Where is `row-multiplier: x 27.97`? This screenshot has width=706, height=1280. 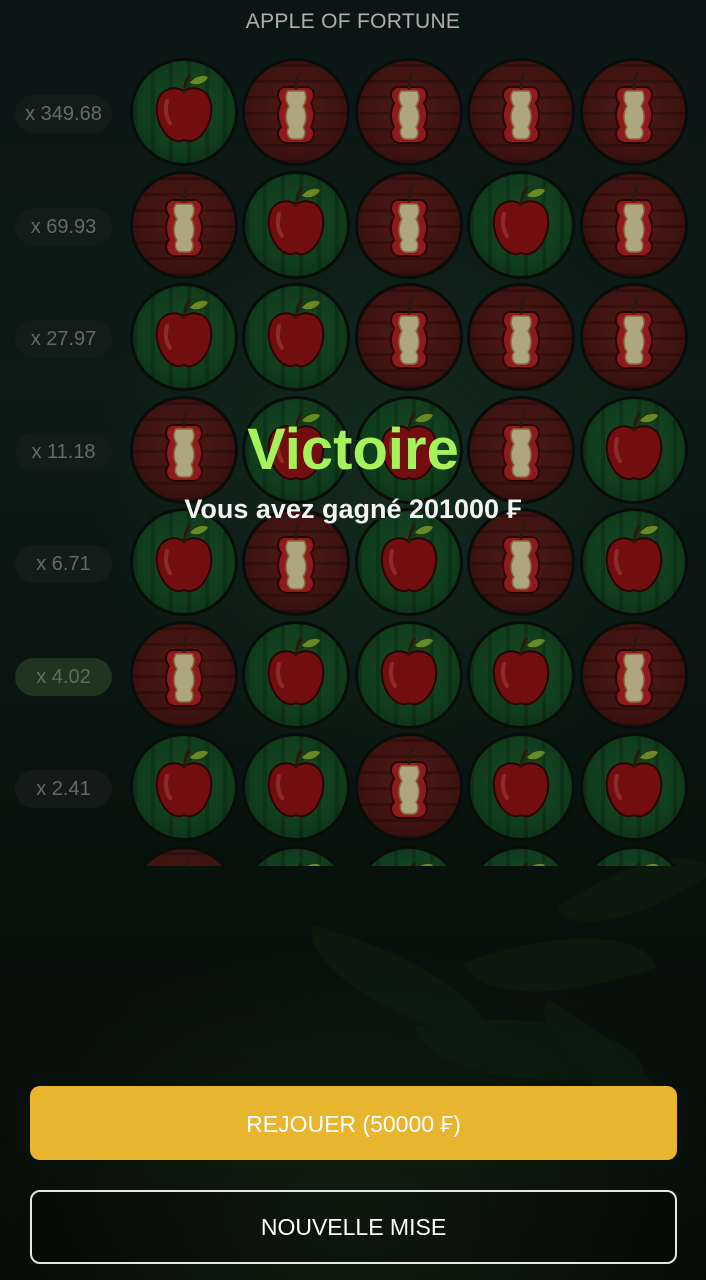 row-multiplier: x 27.97 is located at coordinates (63, 339).